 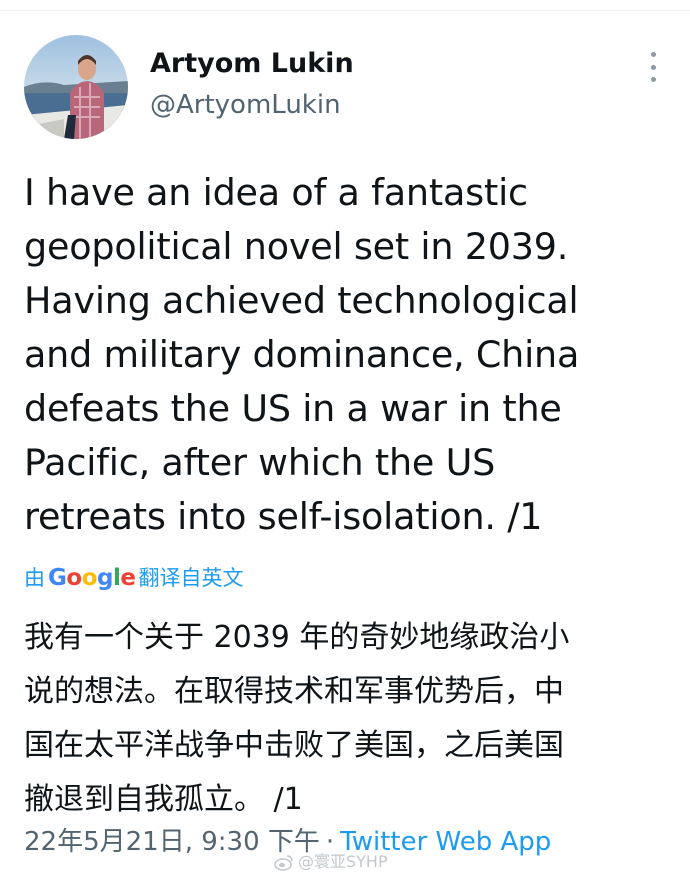 What do you see at coordinates (34, 578) in the screenshot?
I see `translation-prefix: 由` at bounding box center [34, 578].